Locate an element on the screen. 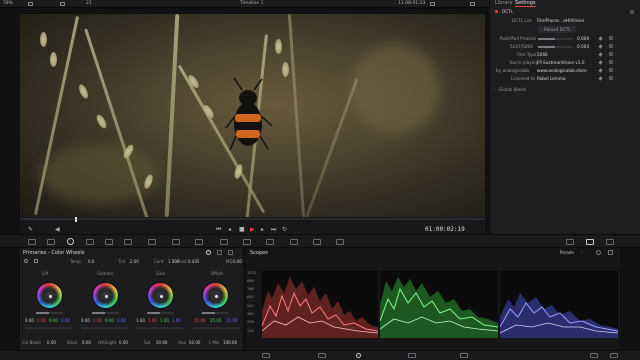  dctl-list-value: FilmProces...aHtlVision is located at coordinates (560, 20).